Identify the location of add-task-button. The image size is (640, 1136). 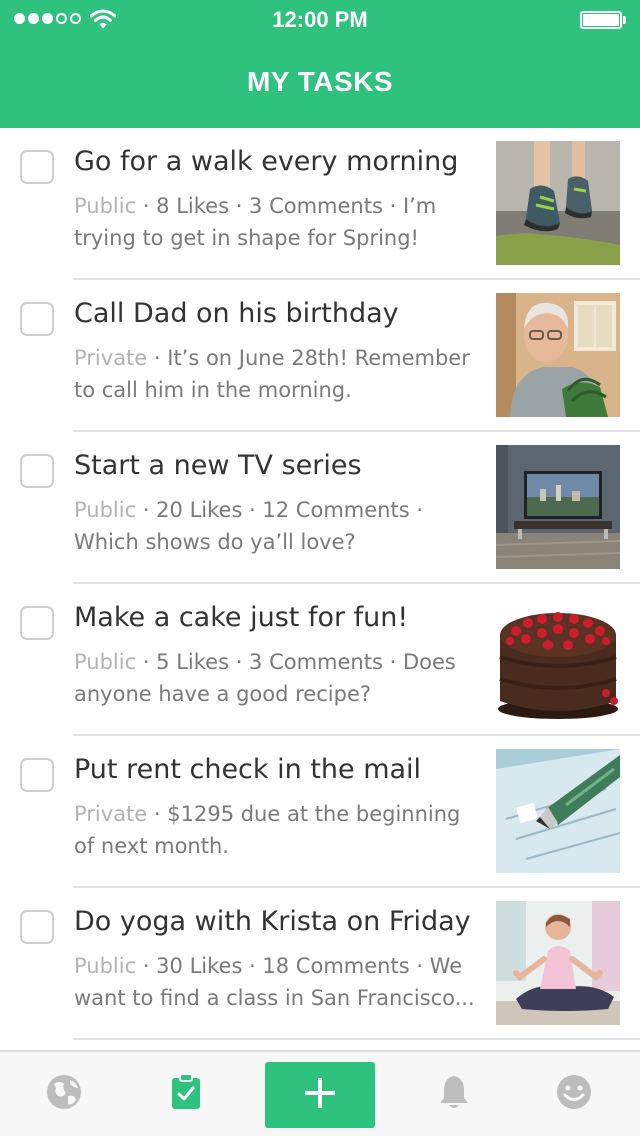
(320, 1095).